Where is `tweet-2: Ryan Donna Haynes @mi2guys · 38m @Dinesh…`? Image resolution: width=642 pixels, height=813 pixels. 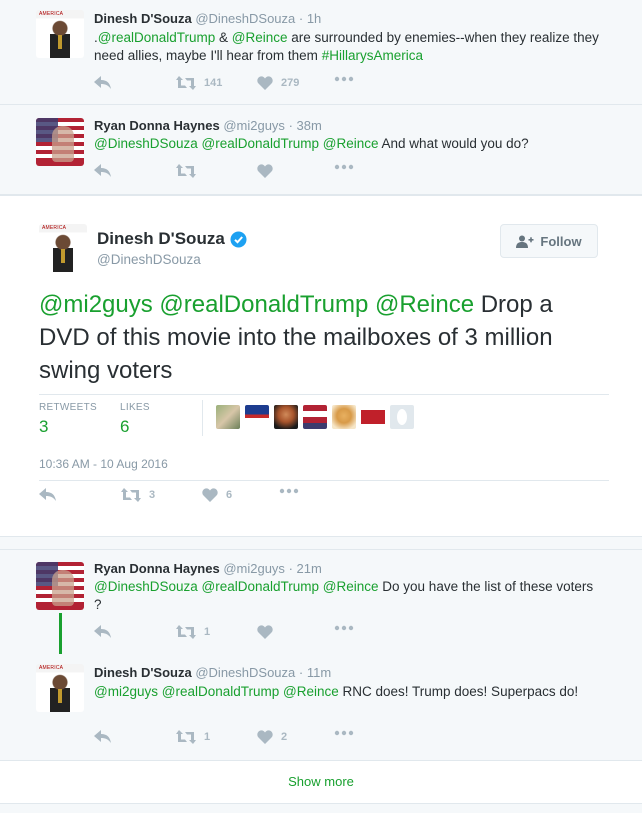 tweet-2: Ryan Donna Haynes @mi2guys · 38m @Dinesh… is located at coordinates (321, 150).